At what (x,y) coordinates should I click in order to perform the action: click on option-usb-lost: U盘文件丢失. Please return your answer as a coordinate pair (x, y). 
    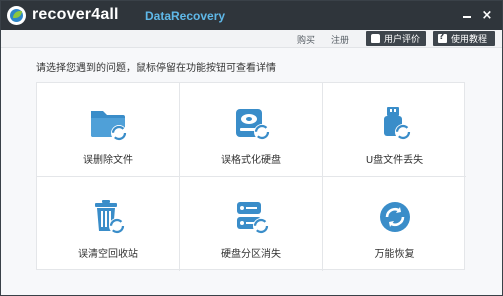
    Looking at the image, I should click on (394, 130).